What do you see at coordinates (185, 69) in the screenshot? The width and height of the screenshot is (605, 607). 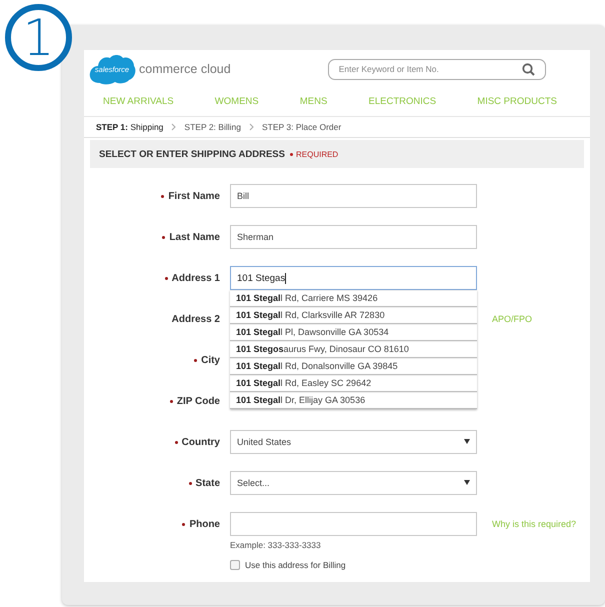 I see `logo-text: commerce cloud` at bounding box center [185, 69].